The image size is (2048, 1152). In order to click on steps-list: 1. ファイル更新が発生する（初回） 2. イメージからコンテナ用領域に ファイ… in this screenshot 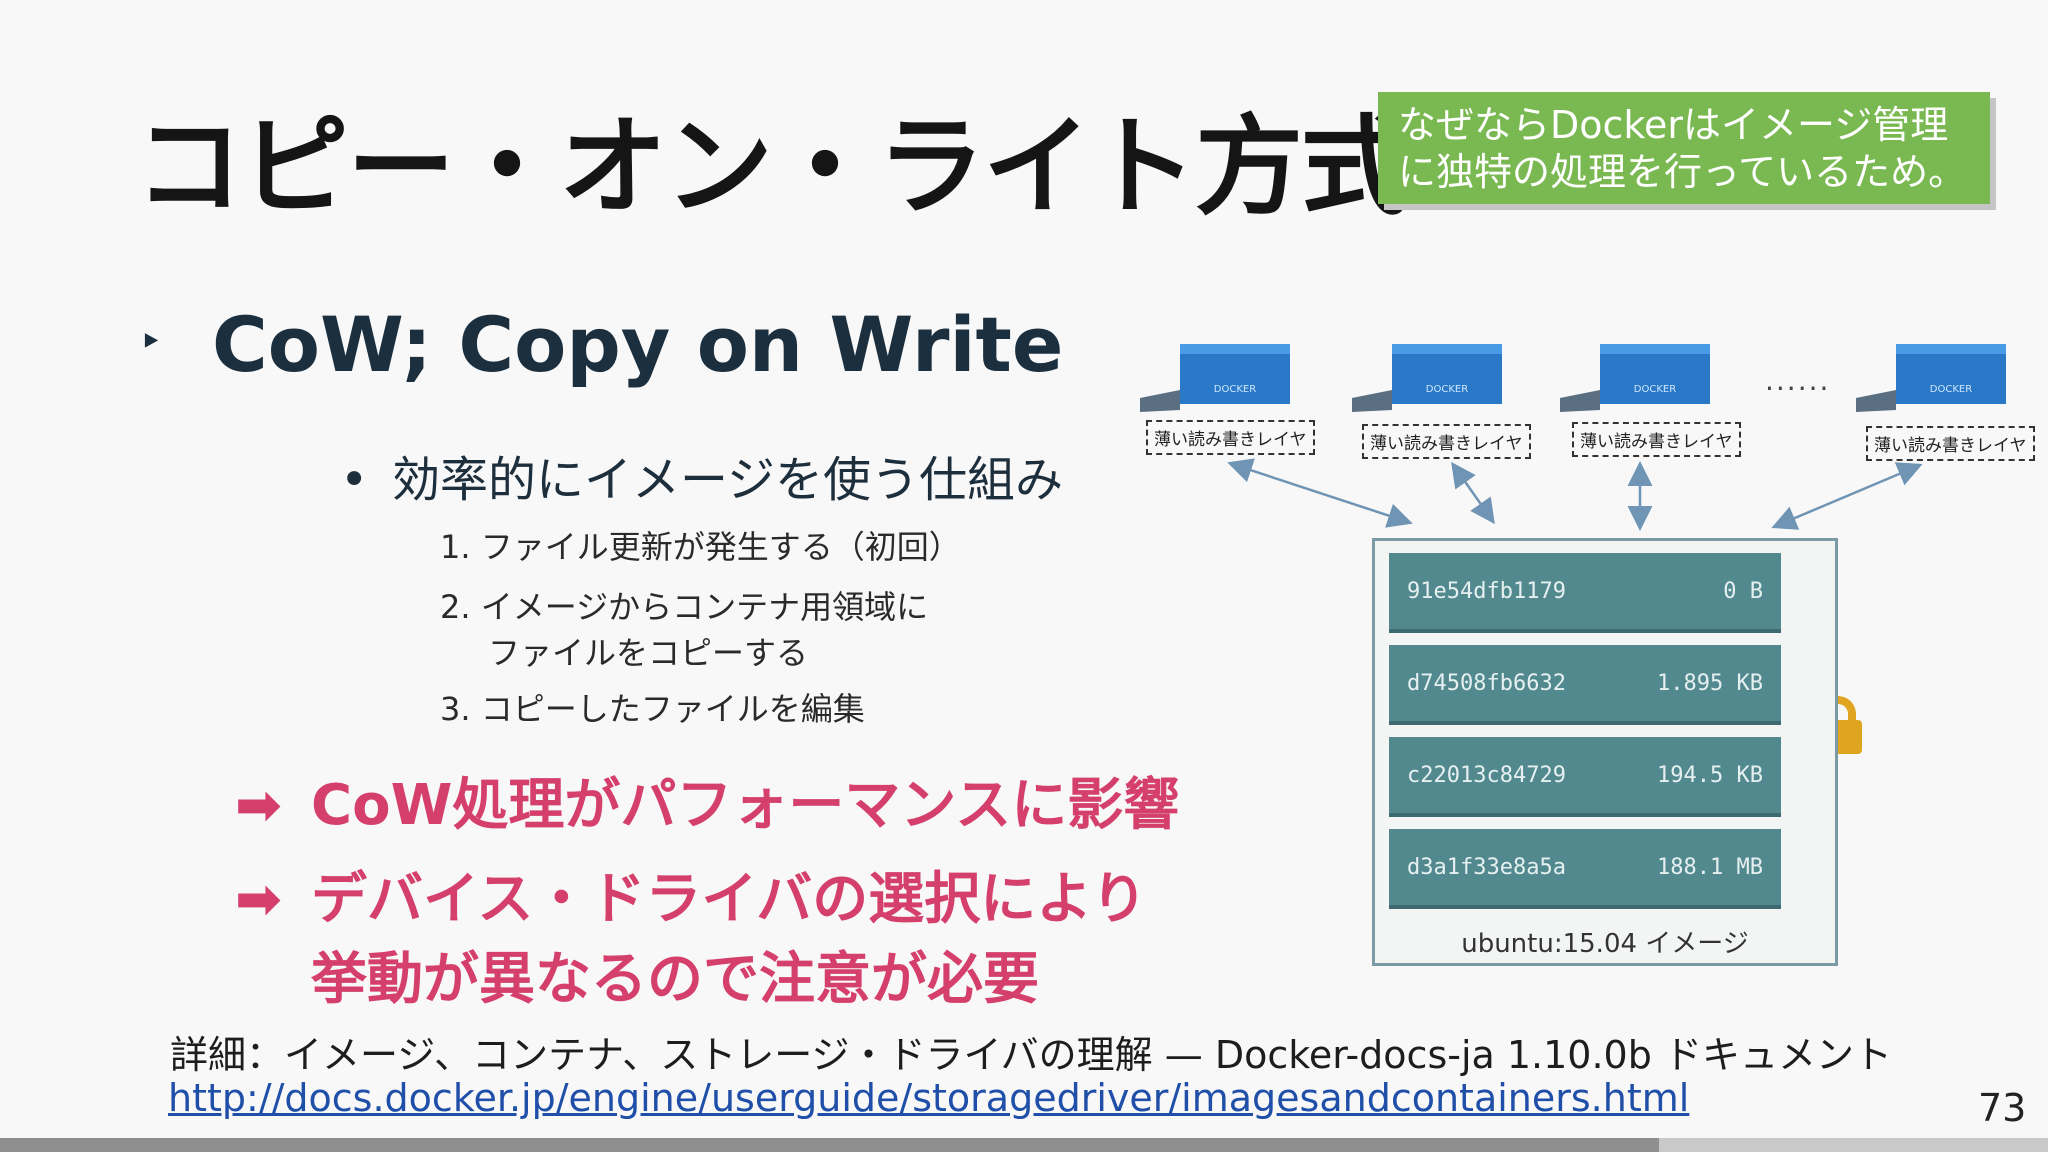, I will do `click(700, 628)`.